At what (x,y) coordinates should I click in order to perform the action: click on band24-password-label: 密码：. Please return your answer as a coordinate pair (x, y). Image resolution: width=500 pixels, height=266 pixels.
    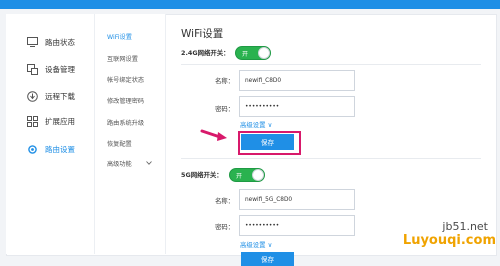
    Looking at the image, I should click on (224, 109).